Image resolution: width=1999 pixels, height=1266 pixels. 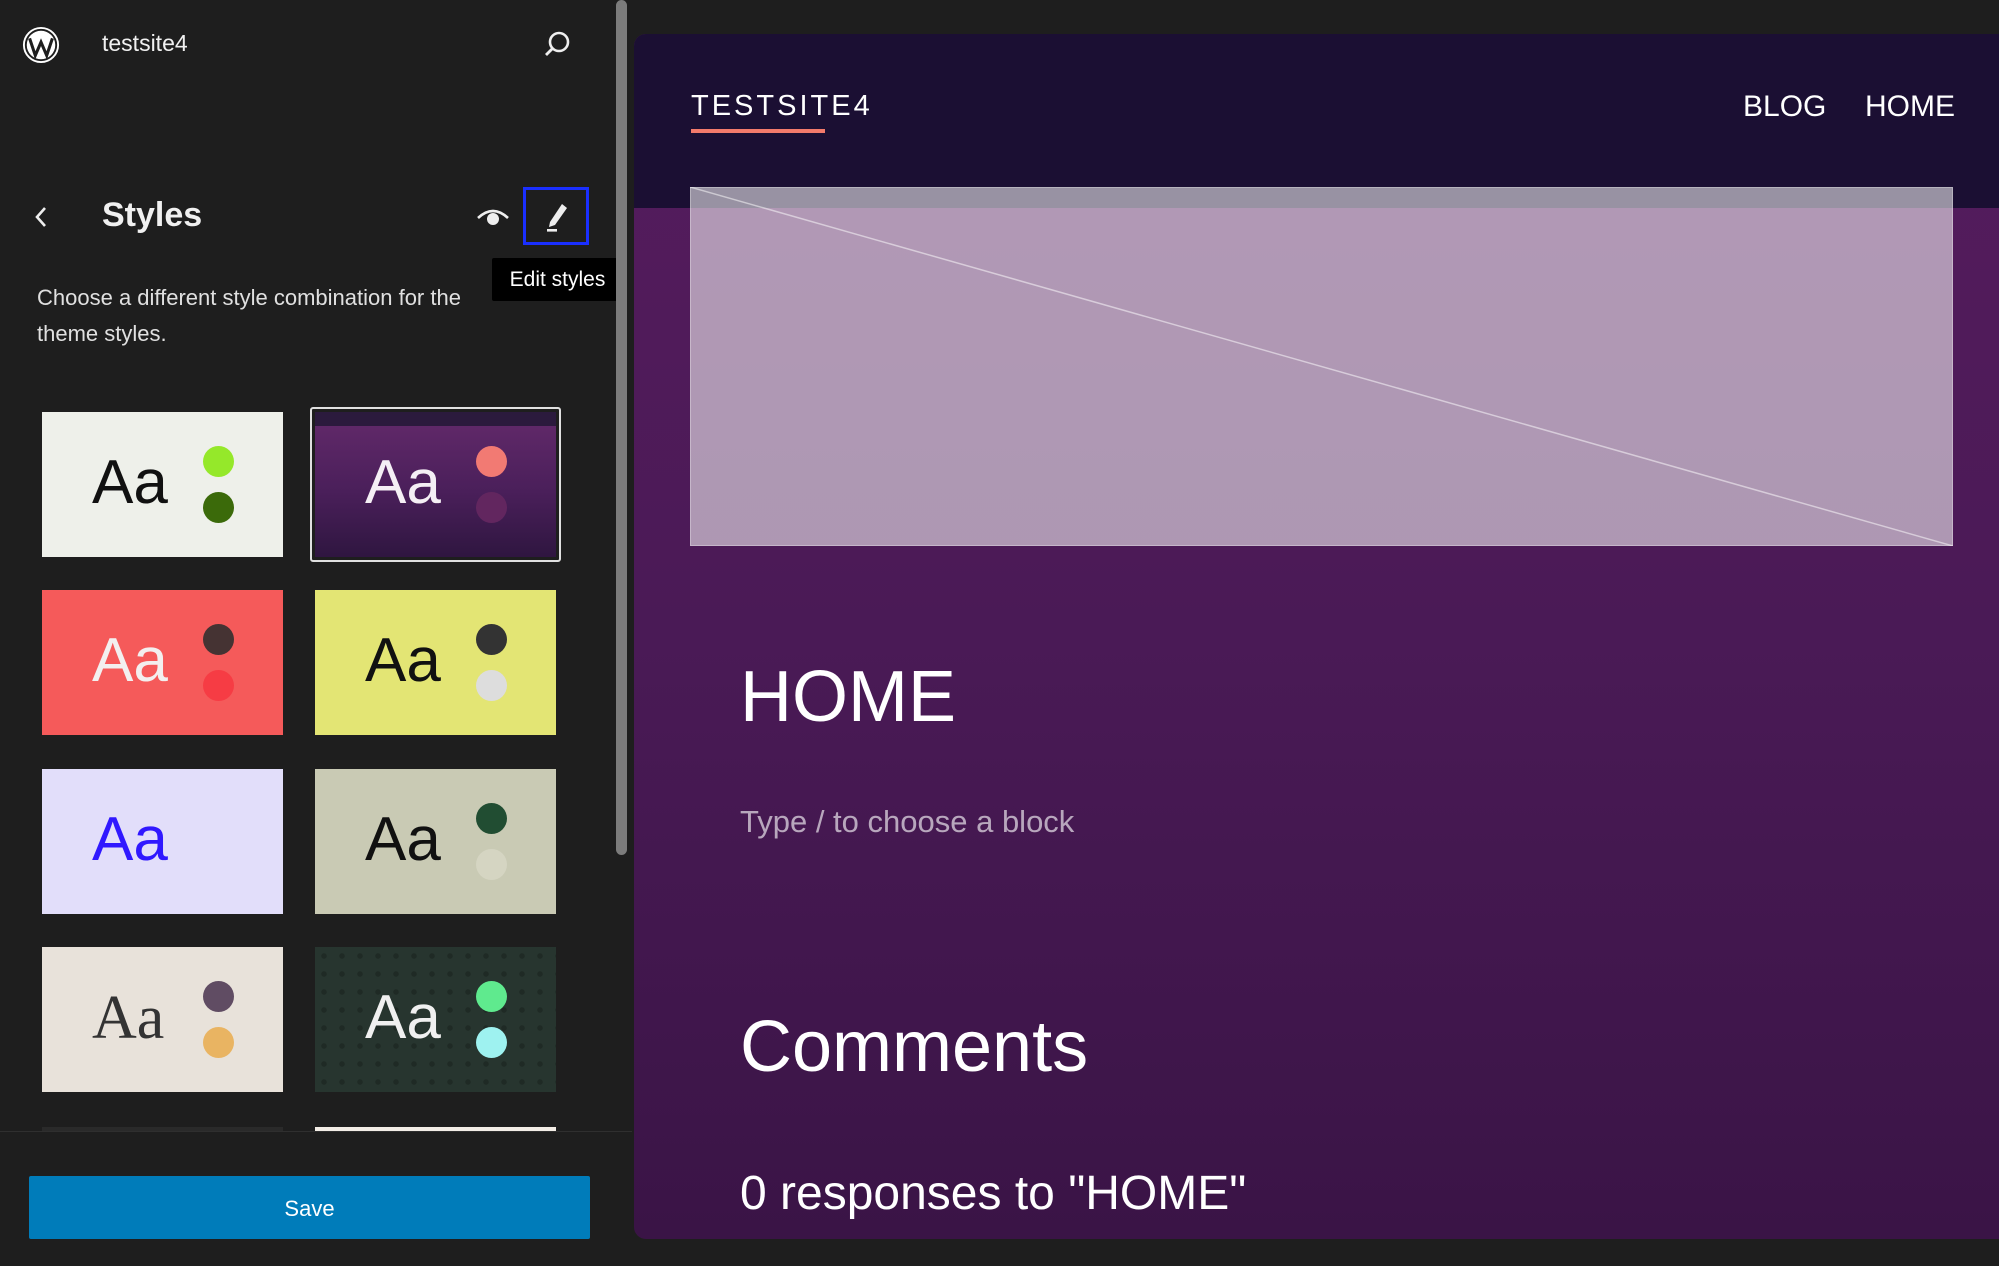 I want to click on preview-site-title: TESTSITE4, so click(x=782, y=106).